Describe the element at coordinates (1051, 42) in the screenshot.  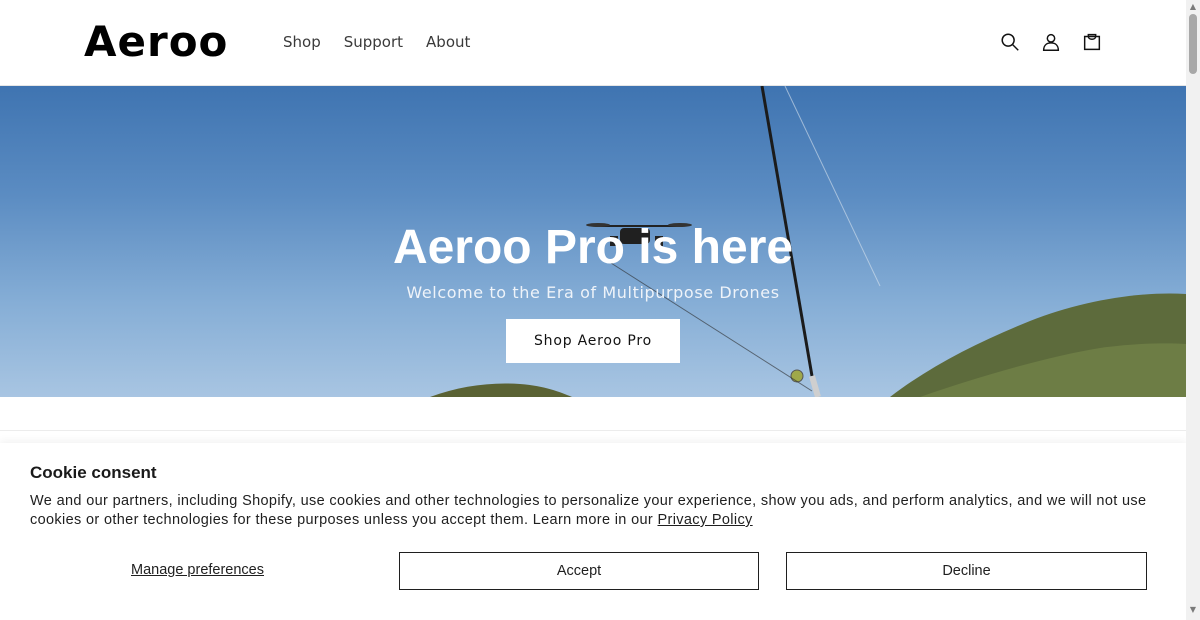
I see `account-icon` at that location.